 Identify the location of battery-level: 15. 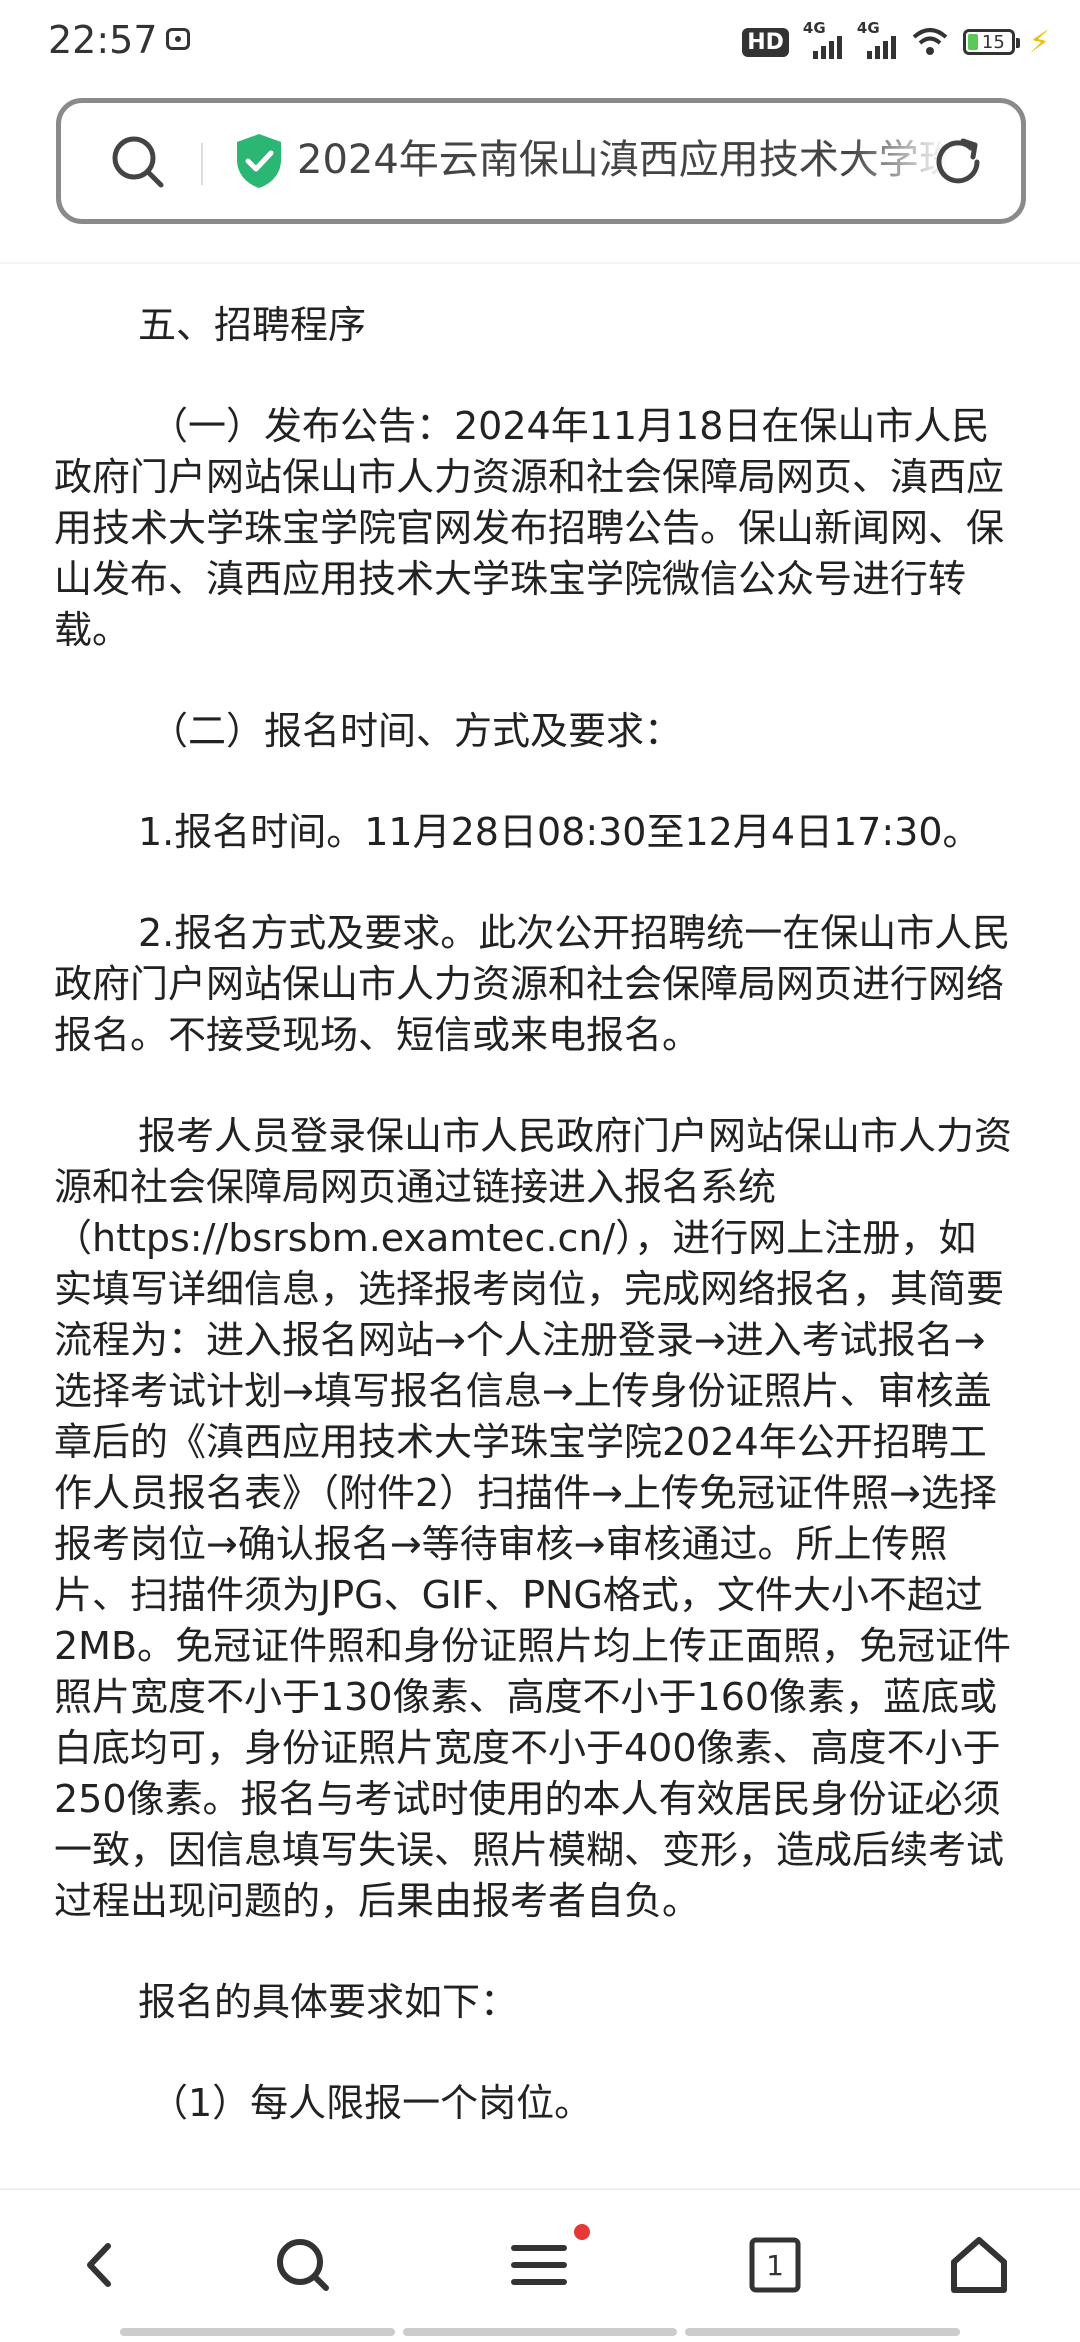
(993, 42).